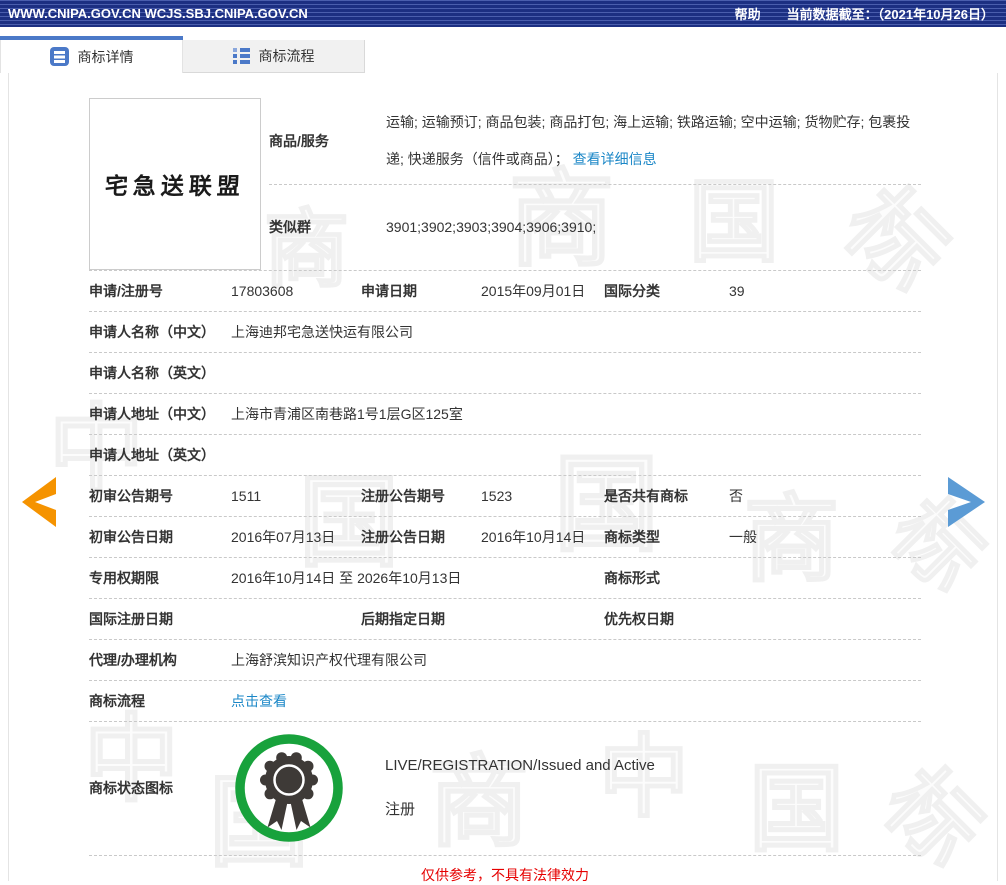 Image resolution: width=1006 pixels, height=885 pixels. What do you see at coordinates (890, 14) in the screenshot?
I see `data-cutoff-date: 当前数据截至：（2021年10月26日）` at bounding box center [890, 14].